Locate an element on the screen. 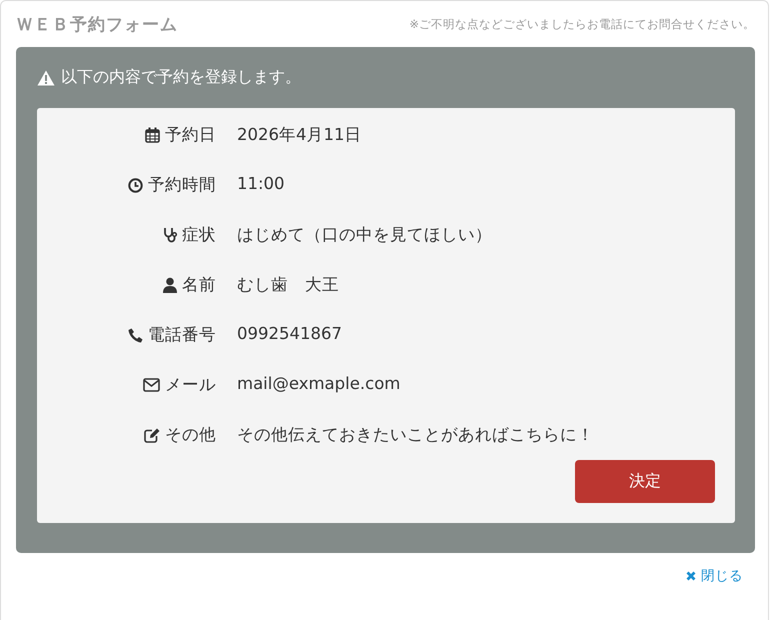 The height and width of the screenshot is (620, 771). field-label: メール is located at coordinates (190, 385).